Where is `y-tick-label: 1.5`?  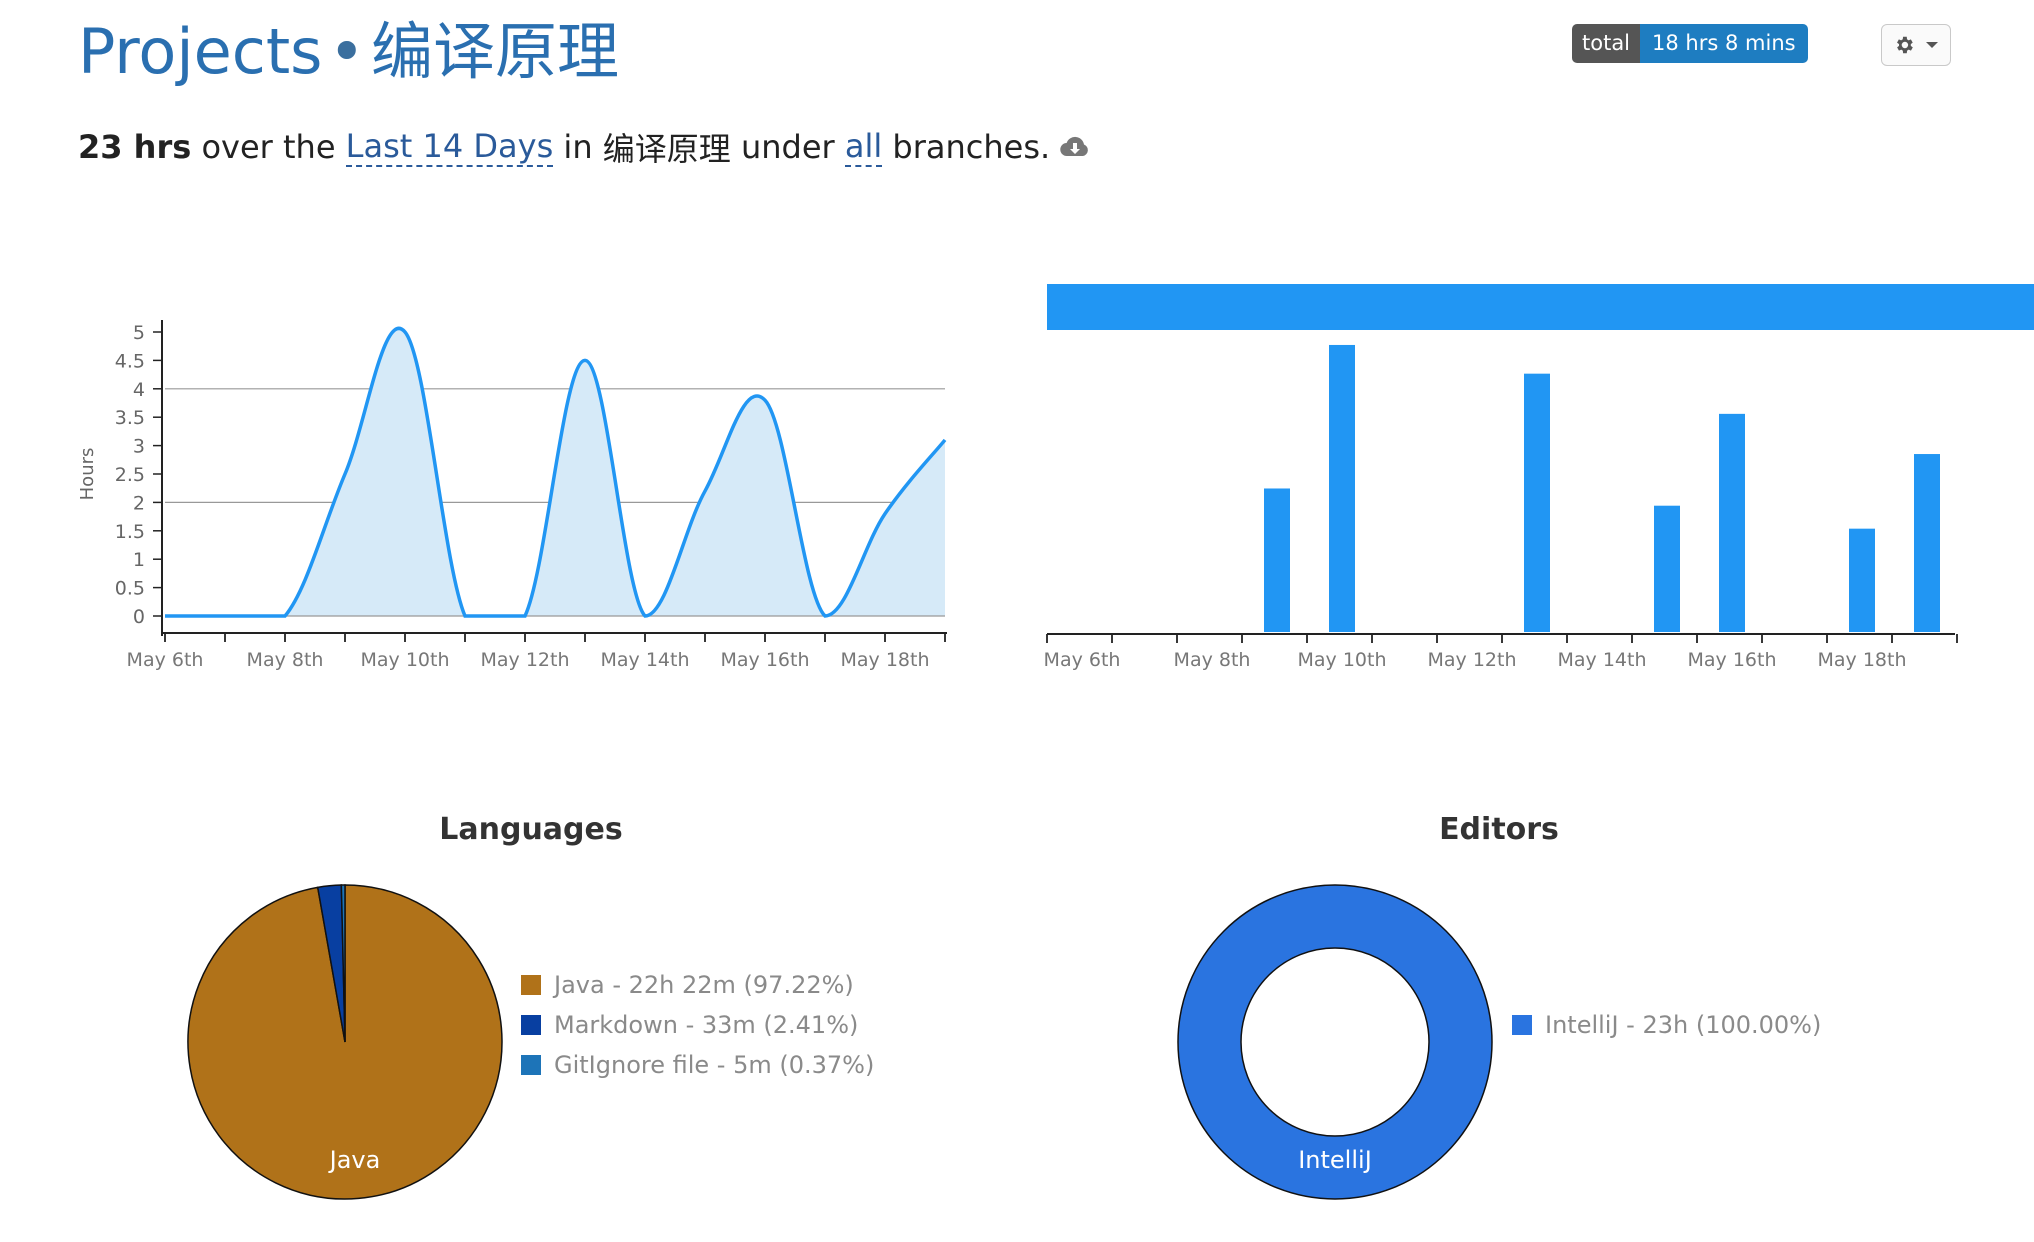
y-tick-label: 1.5 is located at coordinates (130, 532).